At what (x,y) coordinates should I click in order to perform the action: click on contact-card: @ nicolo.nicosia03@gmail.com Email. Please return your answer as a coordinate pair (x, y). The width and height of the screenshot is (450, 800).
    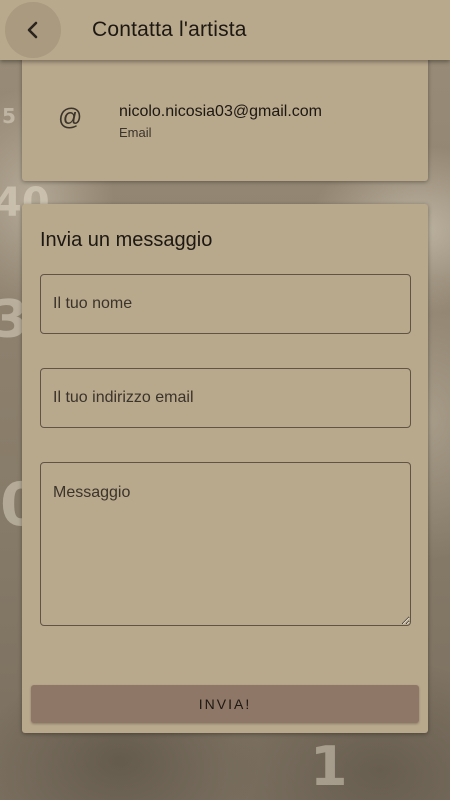
    Looking at the image, I should click on (225, 118).